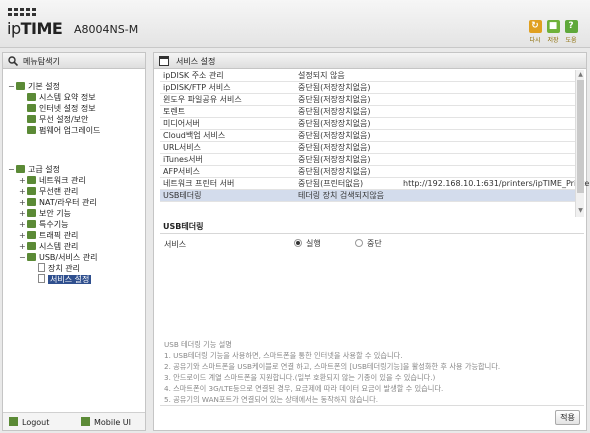  I want to click on tree-item-internet-info: 인터넷 설정 정보, so click(61, 108).